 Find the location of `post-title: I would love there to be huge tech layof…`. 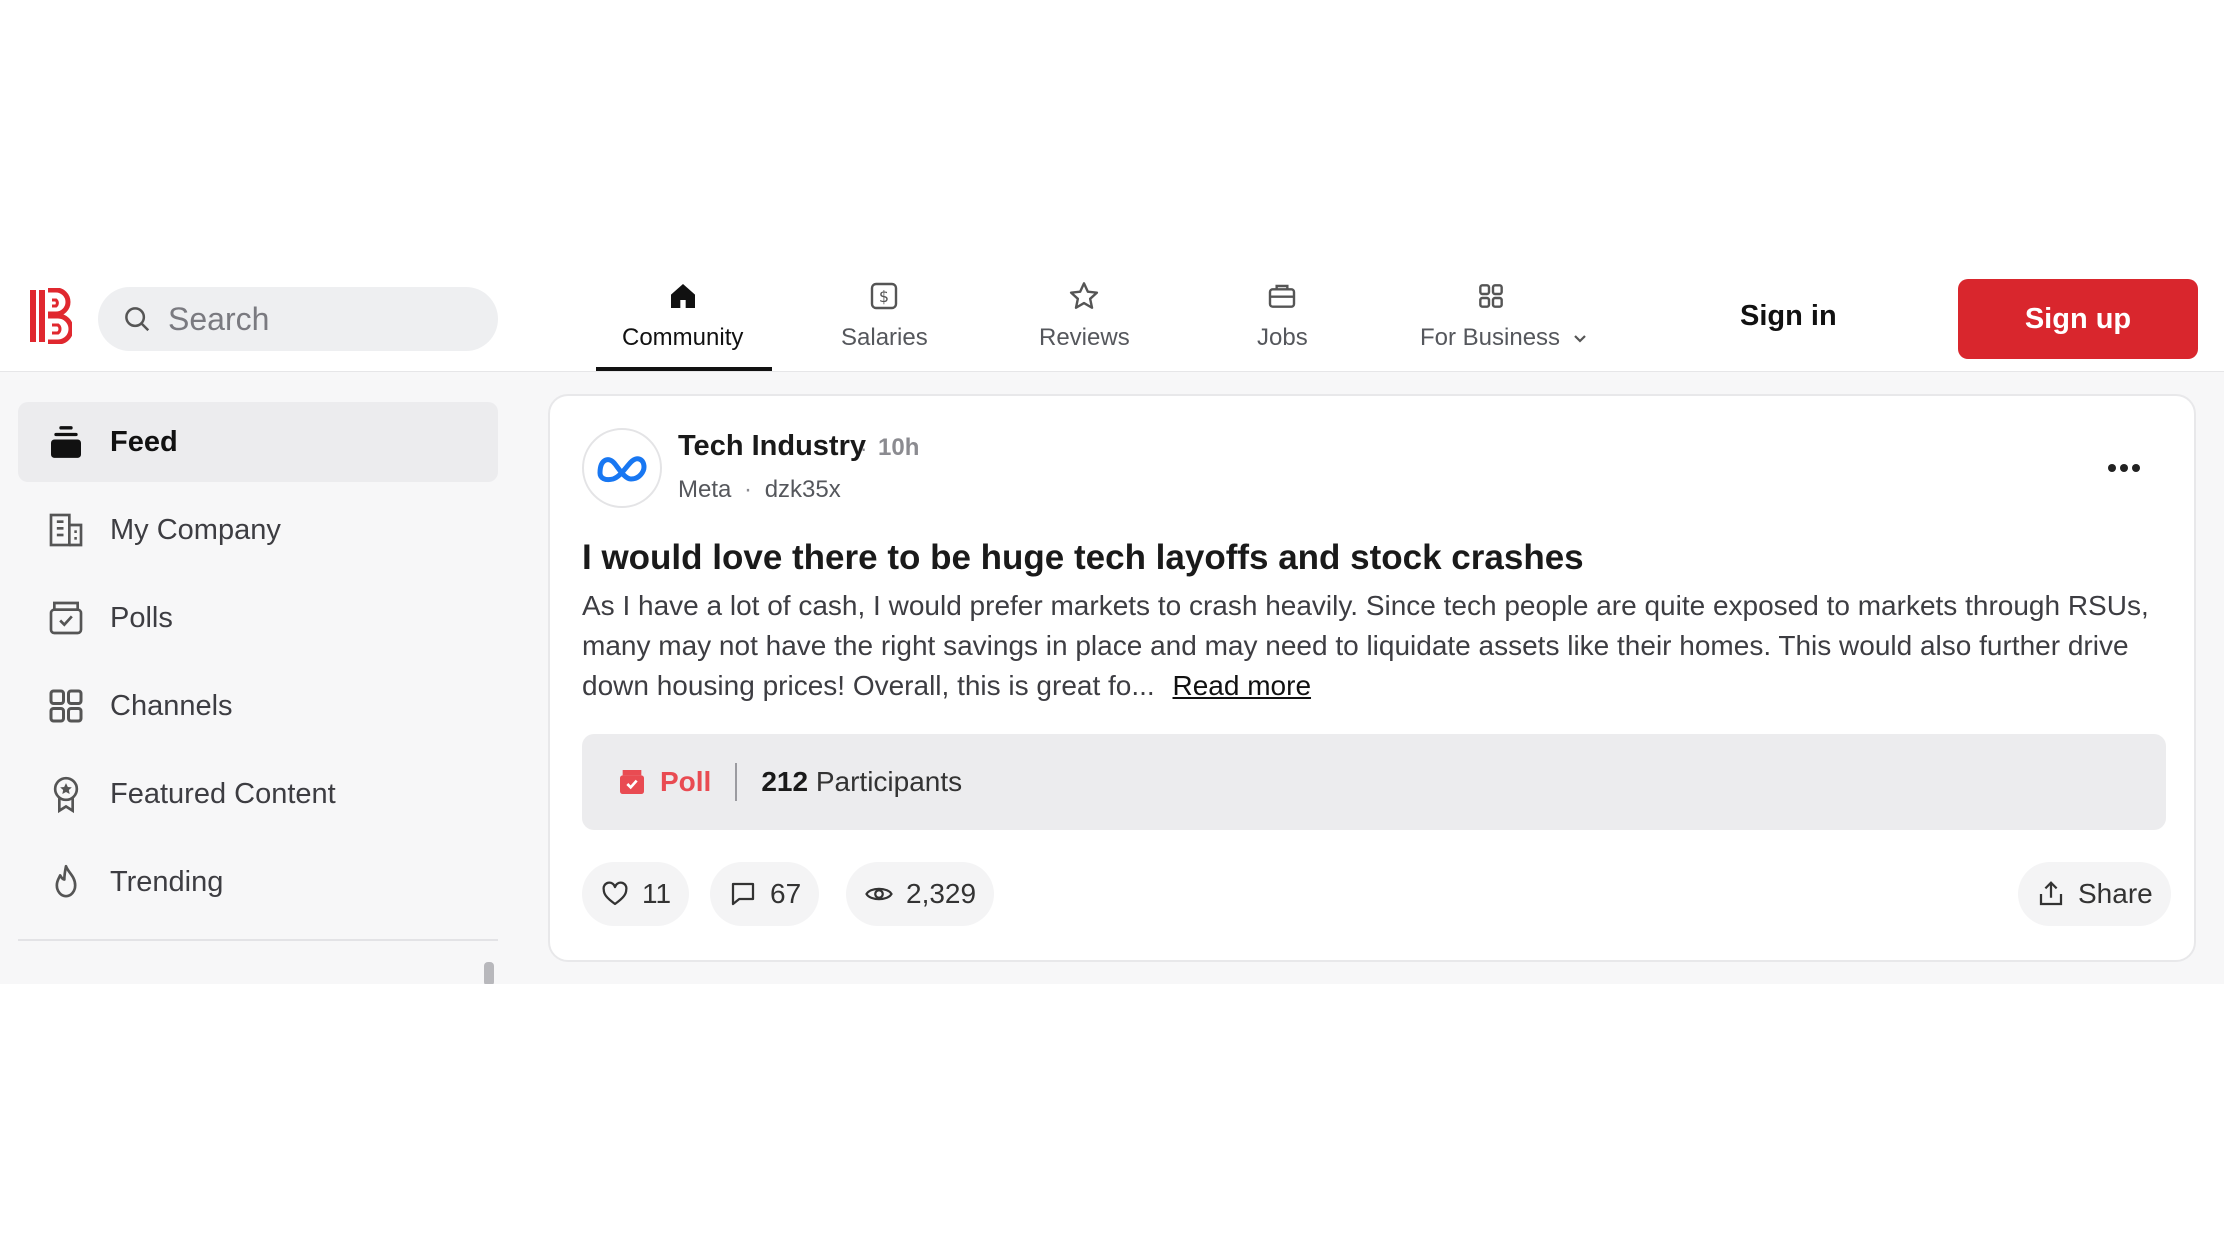

post-title: I would love there to be huge tech layof… is located at coordinates (1083, 558).